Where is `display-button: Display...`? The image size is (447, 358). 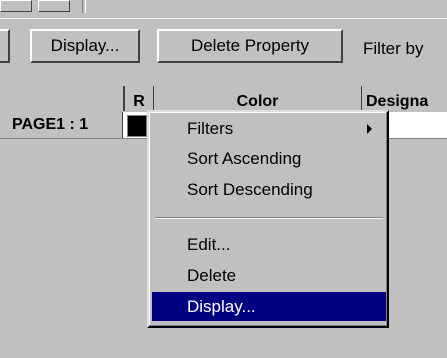
display-button: Display... is located at coordinates (85, 46).